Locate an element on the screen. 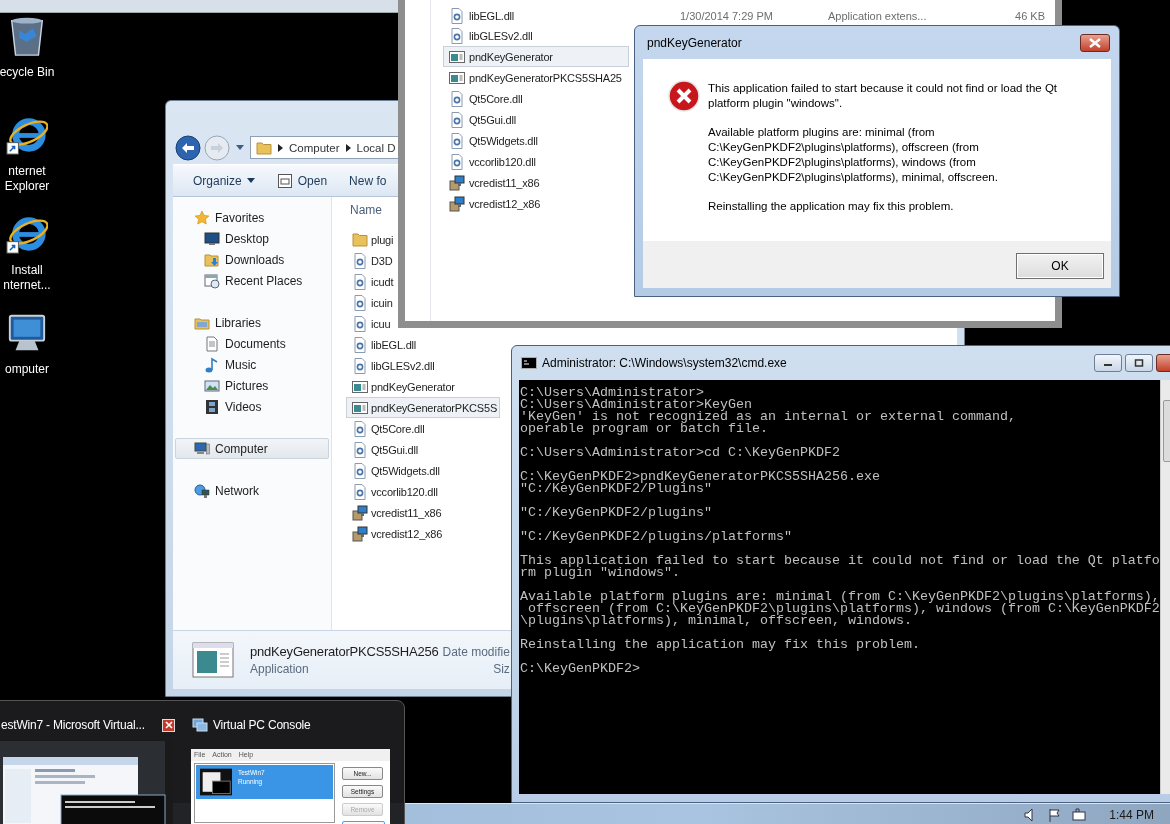 The width and height of the screenshot is (1170, 824). organize-button: Organize is located at coordinates (224, 180).